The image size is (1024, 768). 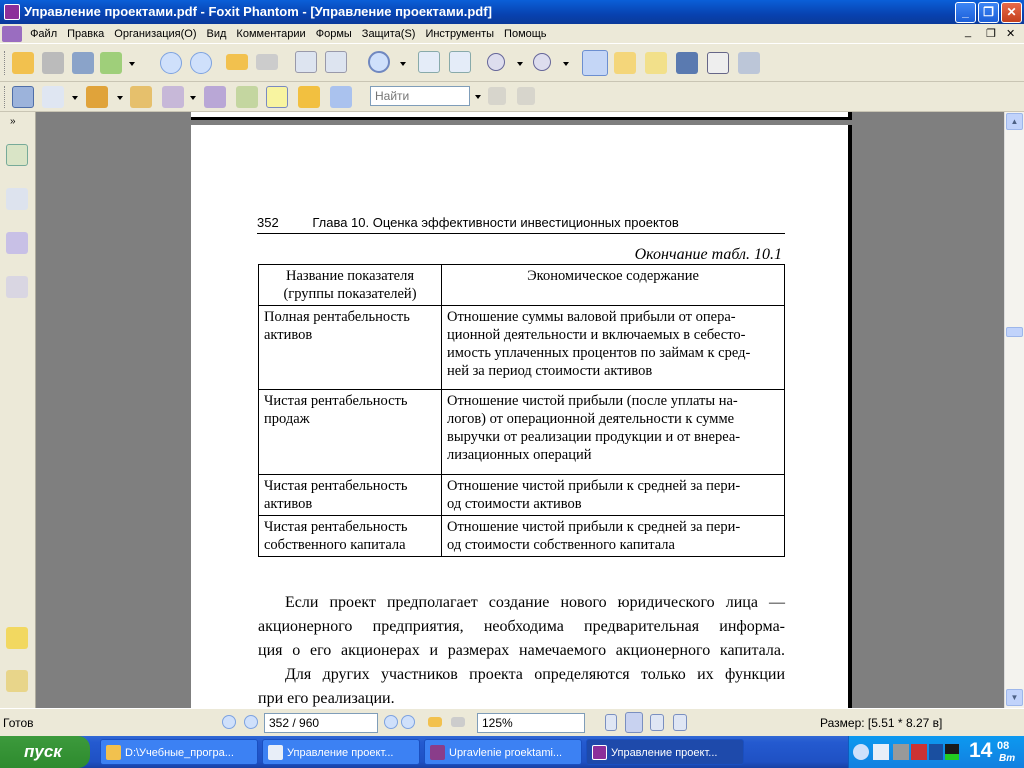 I want to click on app-tray-icon, so click(x=936, y=752).